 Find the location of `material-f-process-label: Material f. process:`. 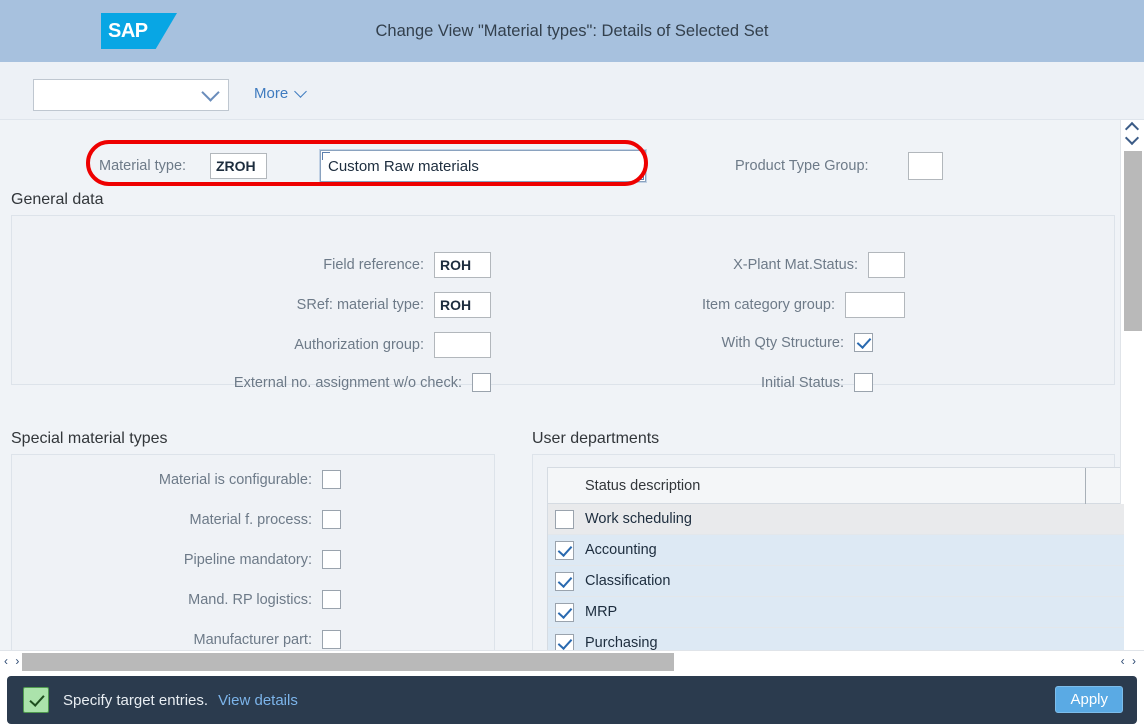

material-f-process-label: Material f. process: is located at coordinates (251, 519).